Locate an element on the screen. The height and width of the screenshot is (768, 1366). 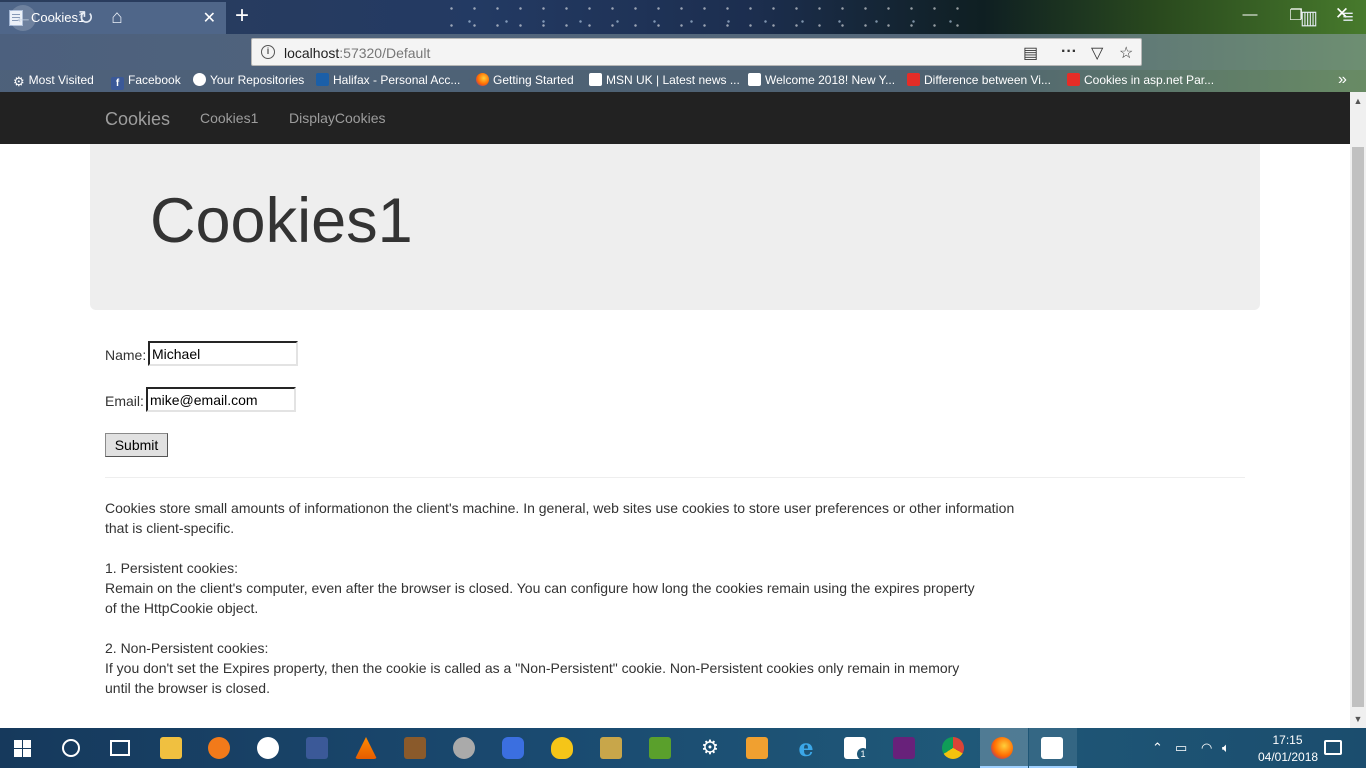
windows-start-icon is located at coordinates (23, 749).